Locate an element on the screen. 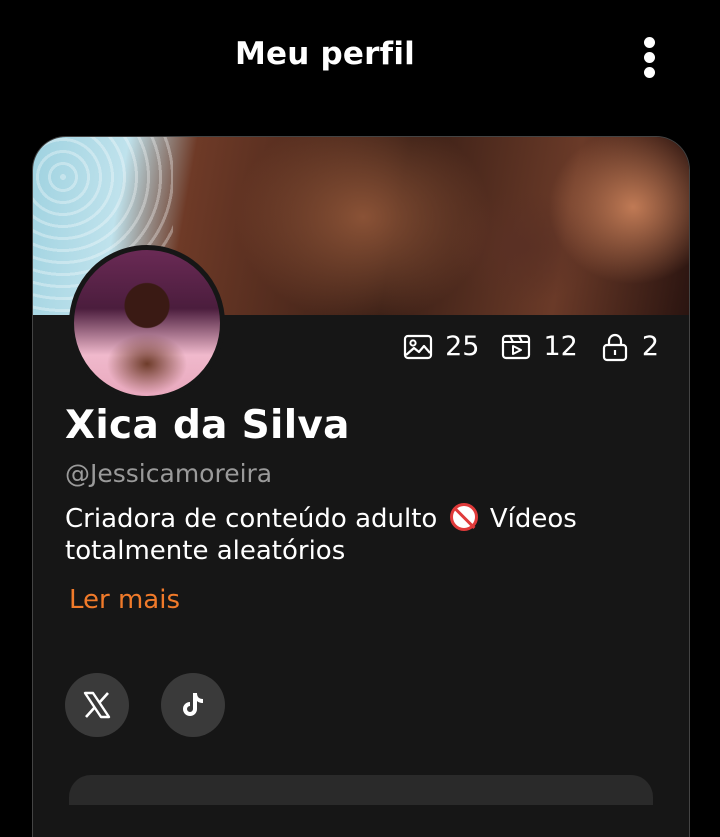 This screenshot has width=720, height=837. stat-locked: 2 is located at coordinates (629, 346).